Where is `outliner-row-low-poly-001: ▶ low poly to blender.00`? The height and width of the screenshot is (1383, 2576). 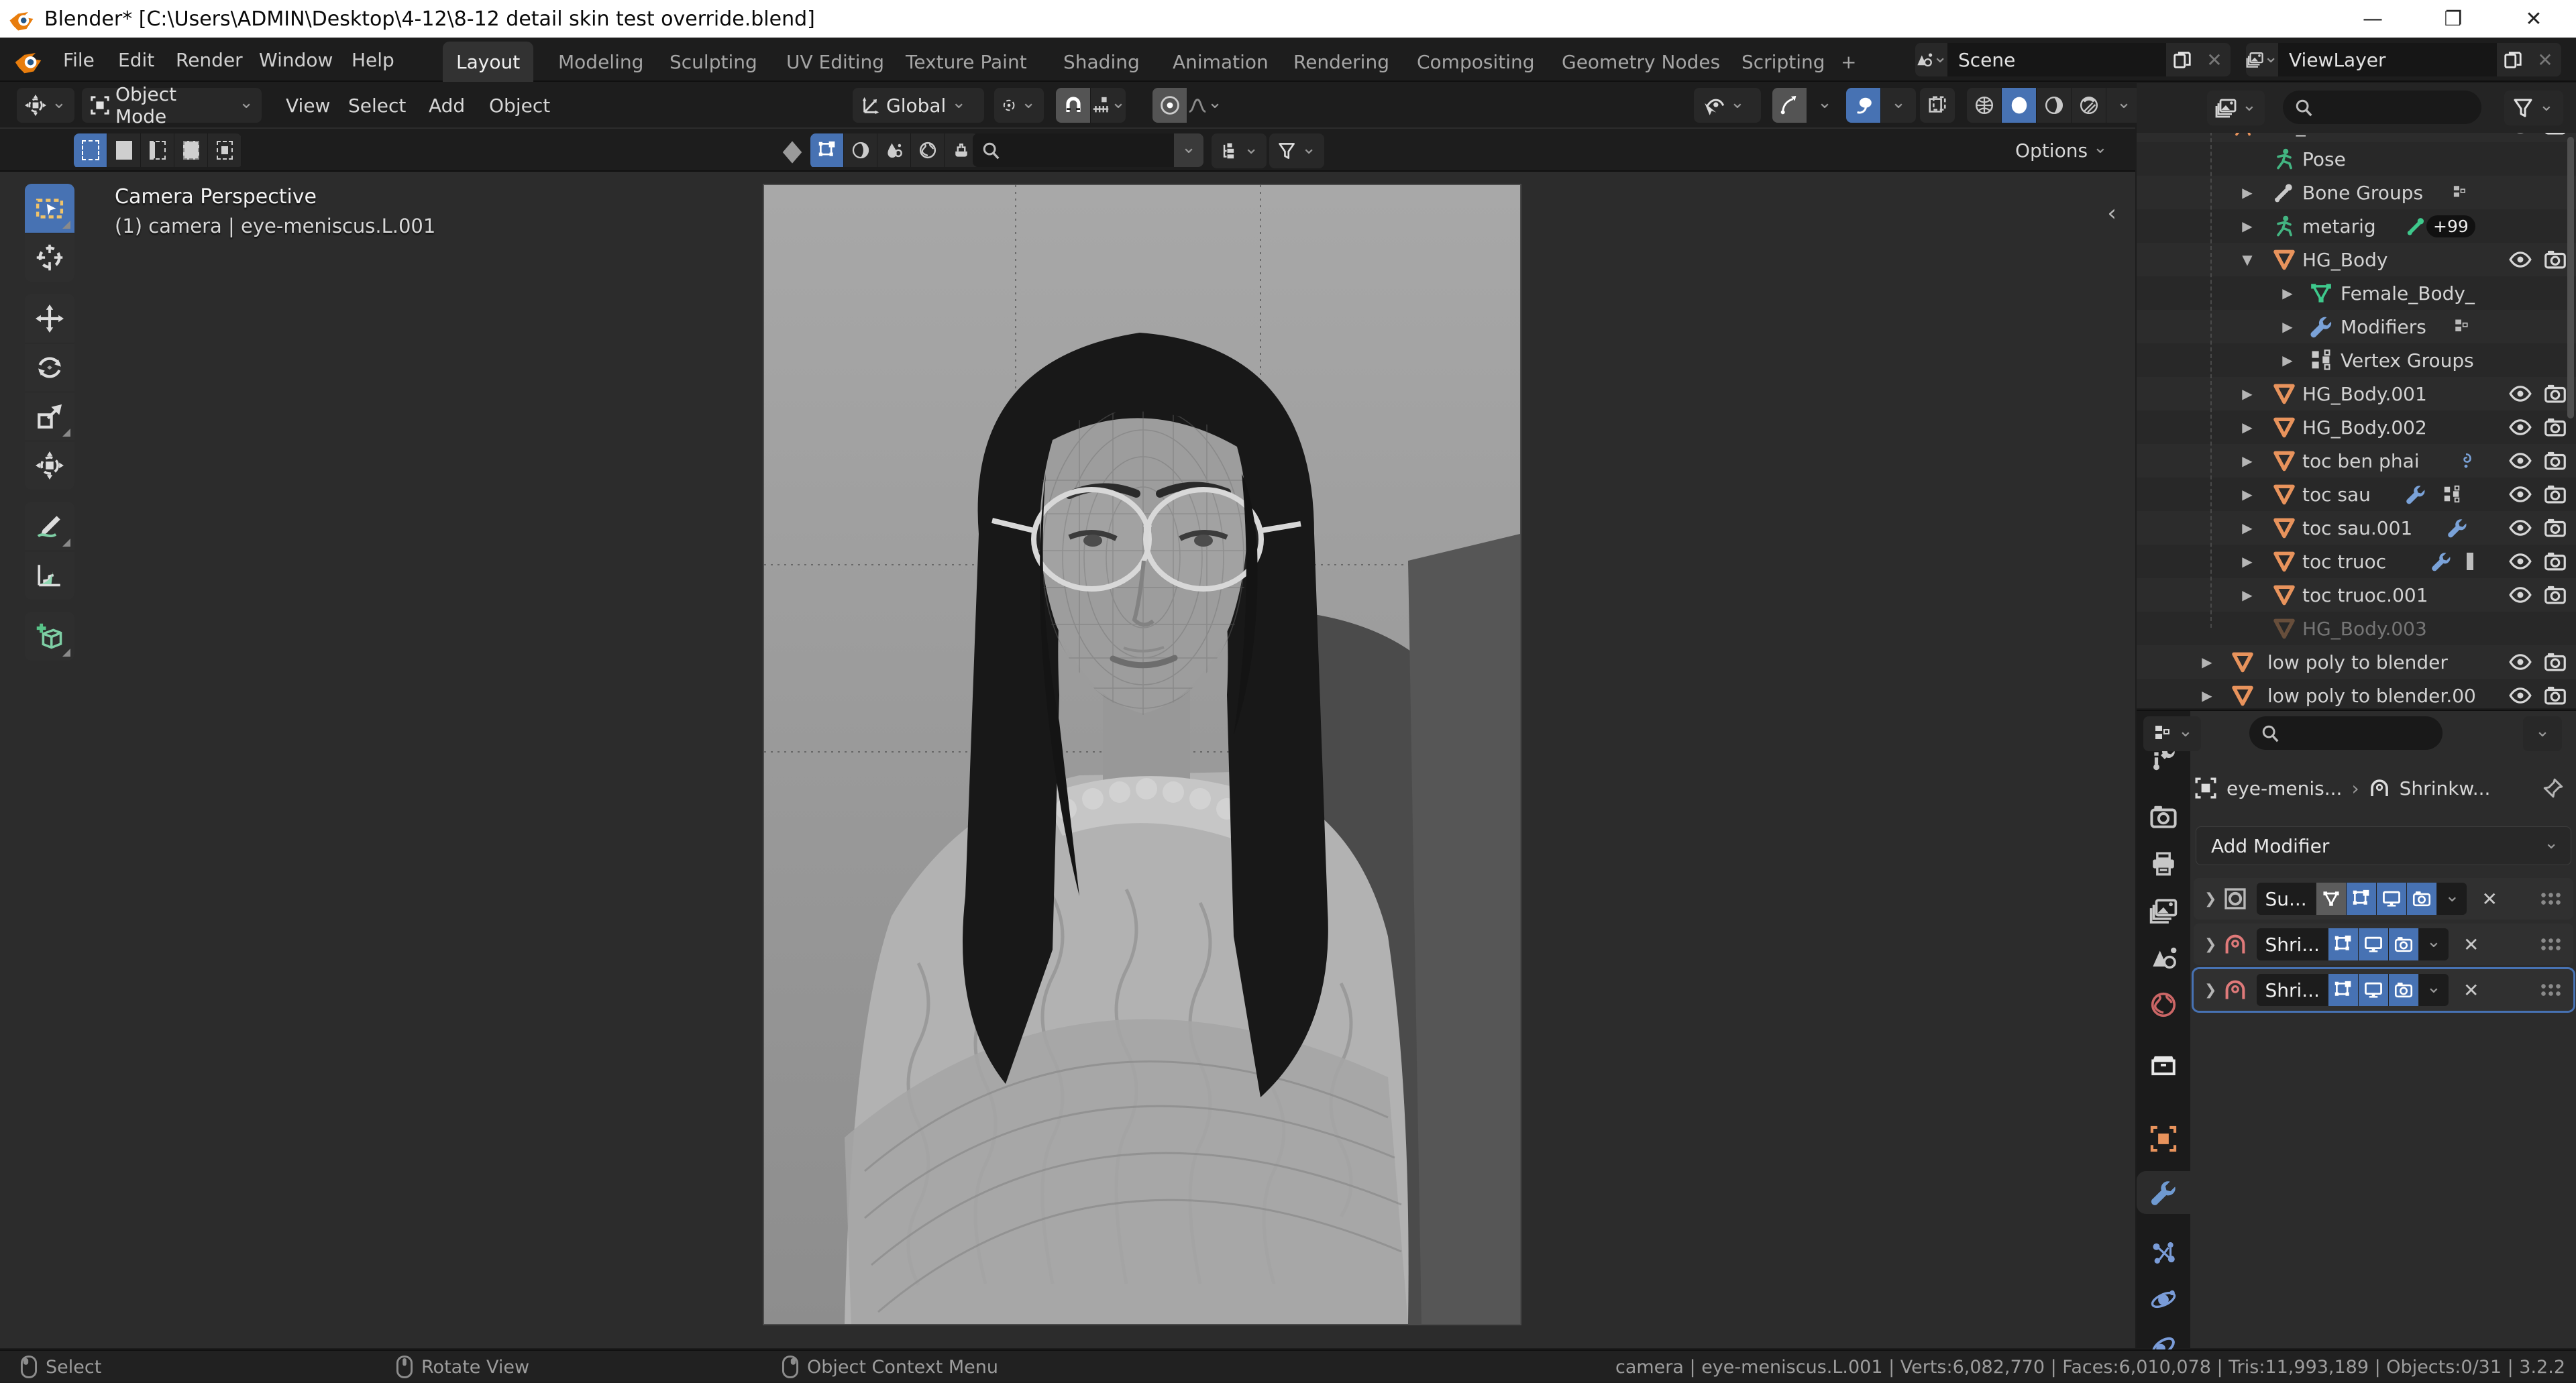 outliner-row-low-poly-001: ▶ low poly to blender.00 is located at coordinates (2356, 693).